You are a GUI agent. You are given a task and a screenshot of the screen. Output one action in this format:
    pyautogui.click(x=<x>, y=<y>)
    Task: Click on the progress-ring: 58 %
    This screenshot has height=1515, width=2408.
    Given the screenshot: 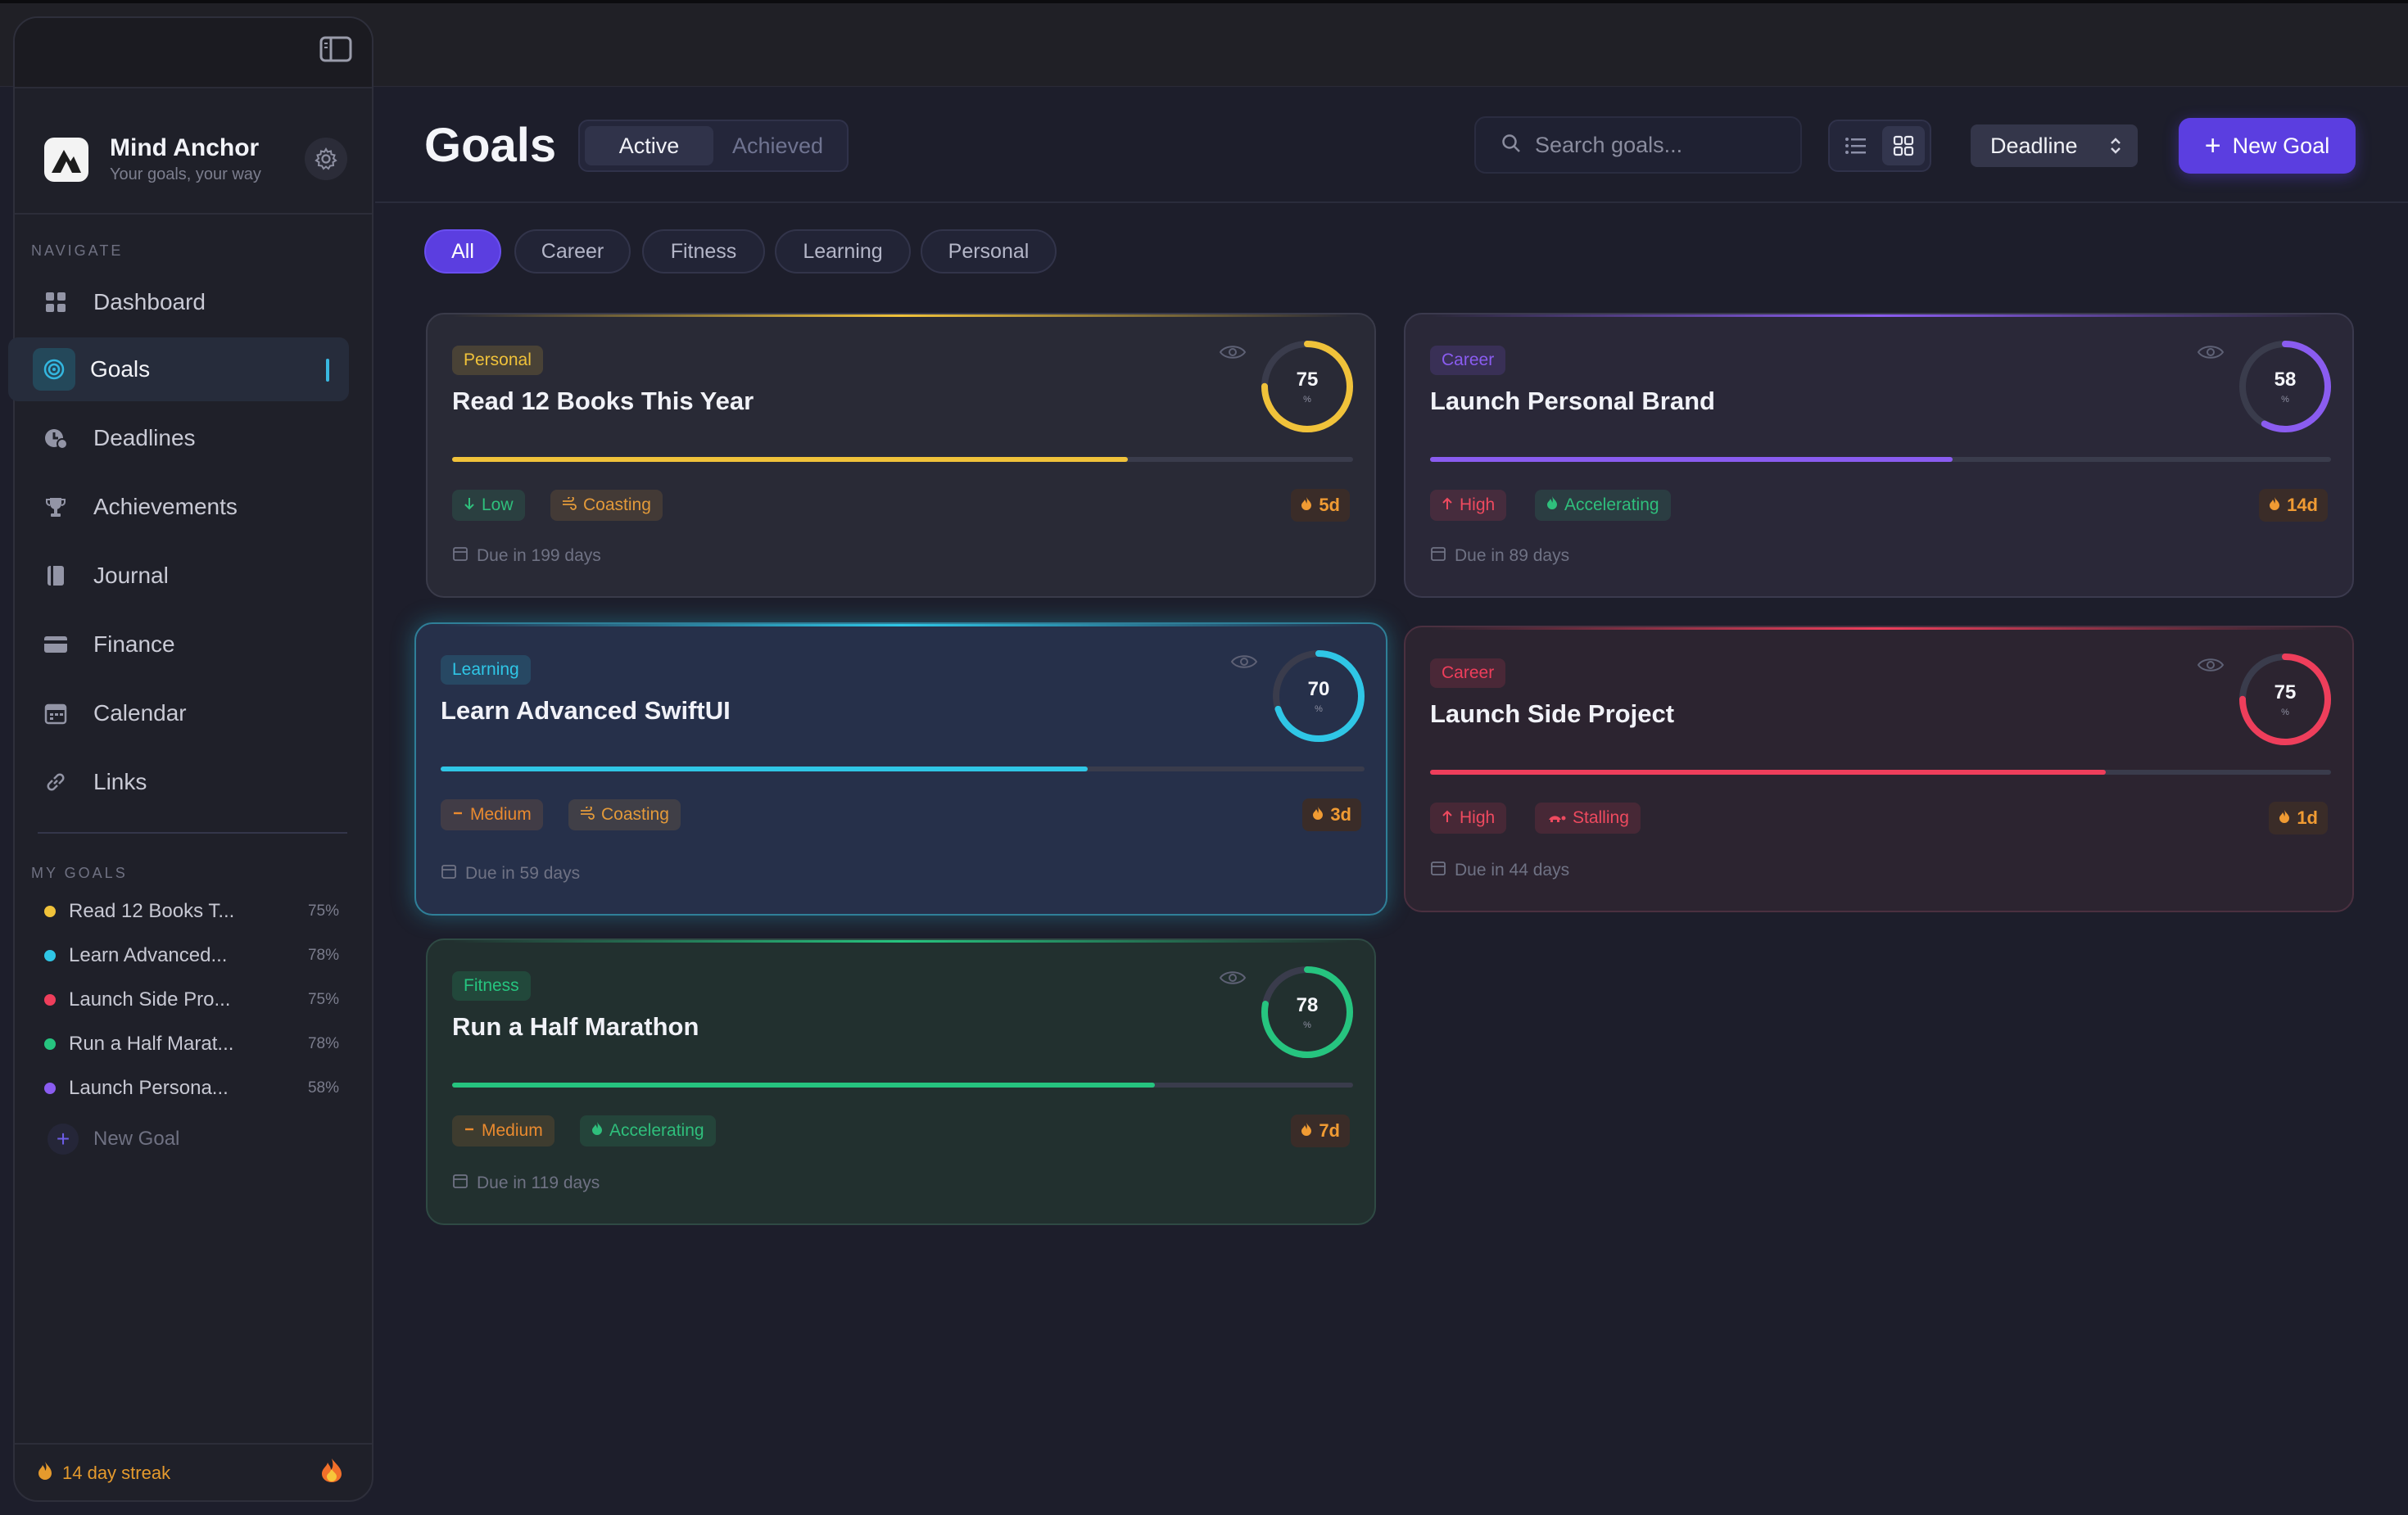 What is the action you would take?
    pyautogui.click(x=2285, y=386)
    